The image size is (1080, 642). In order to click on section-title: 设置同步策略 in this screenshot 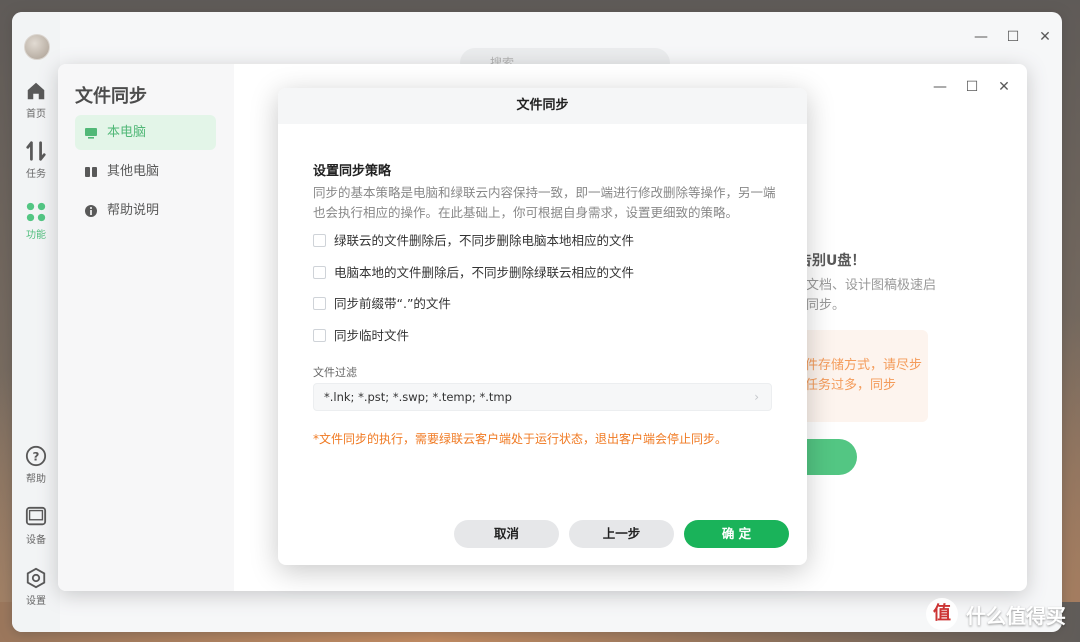, I will do `click(352, 171)`.